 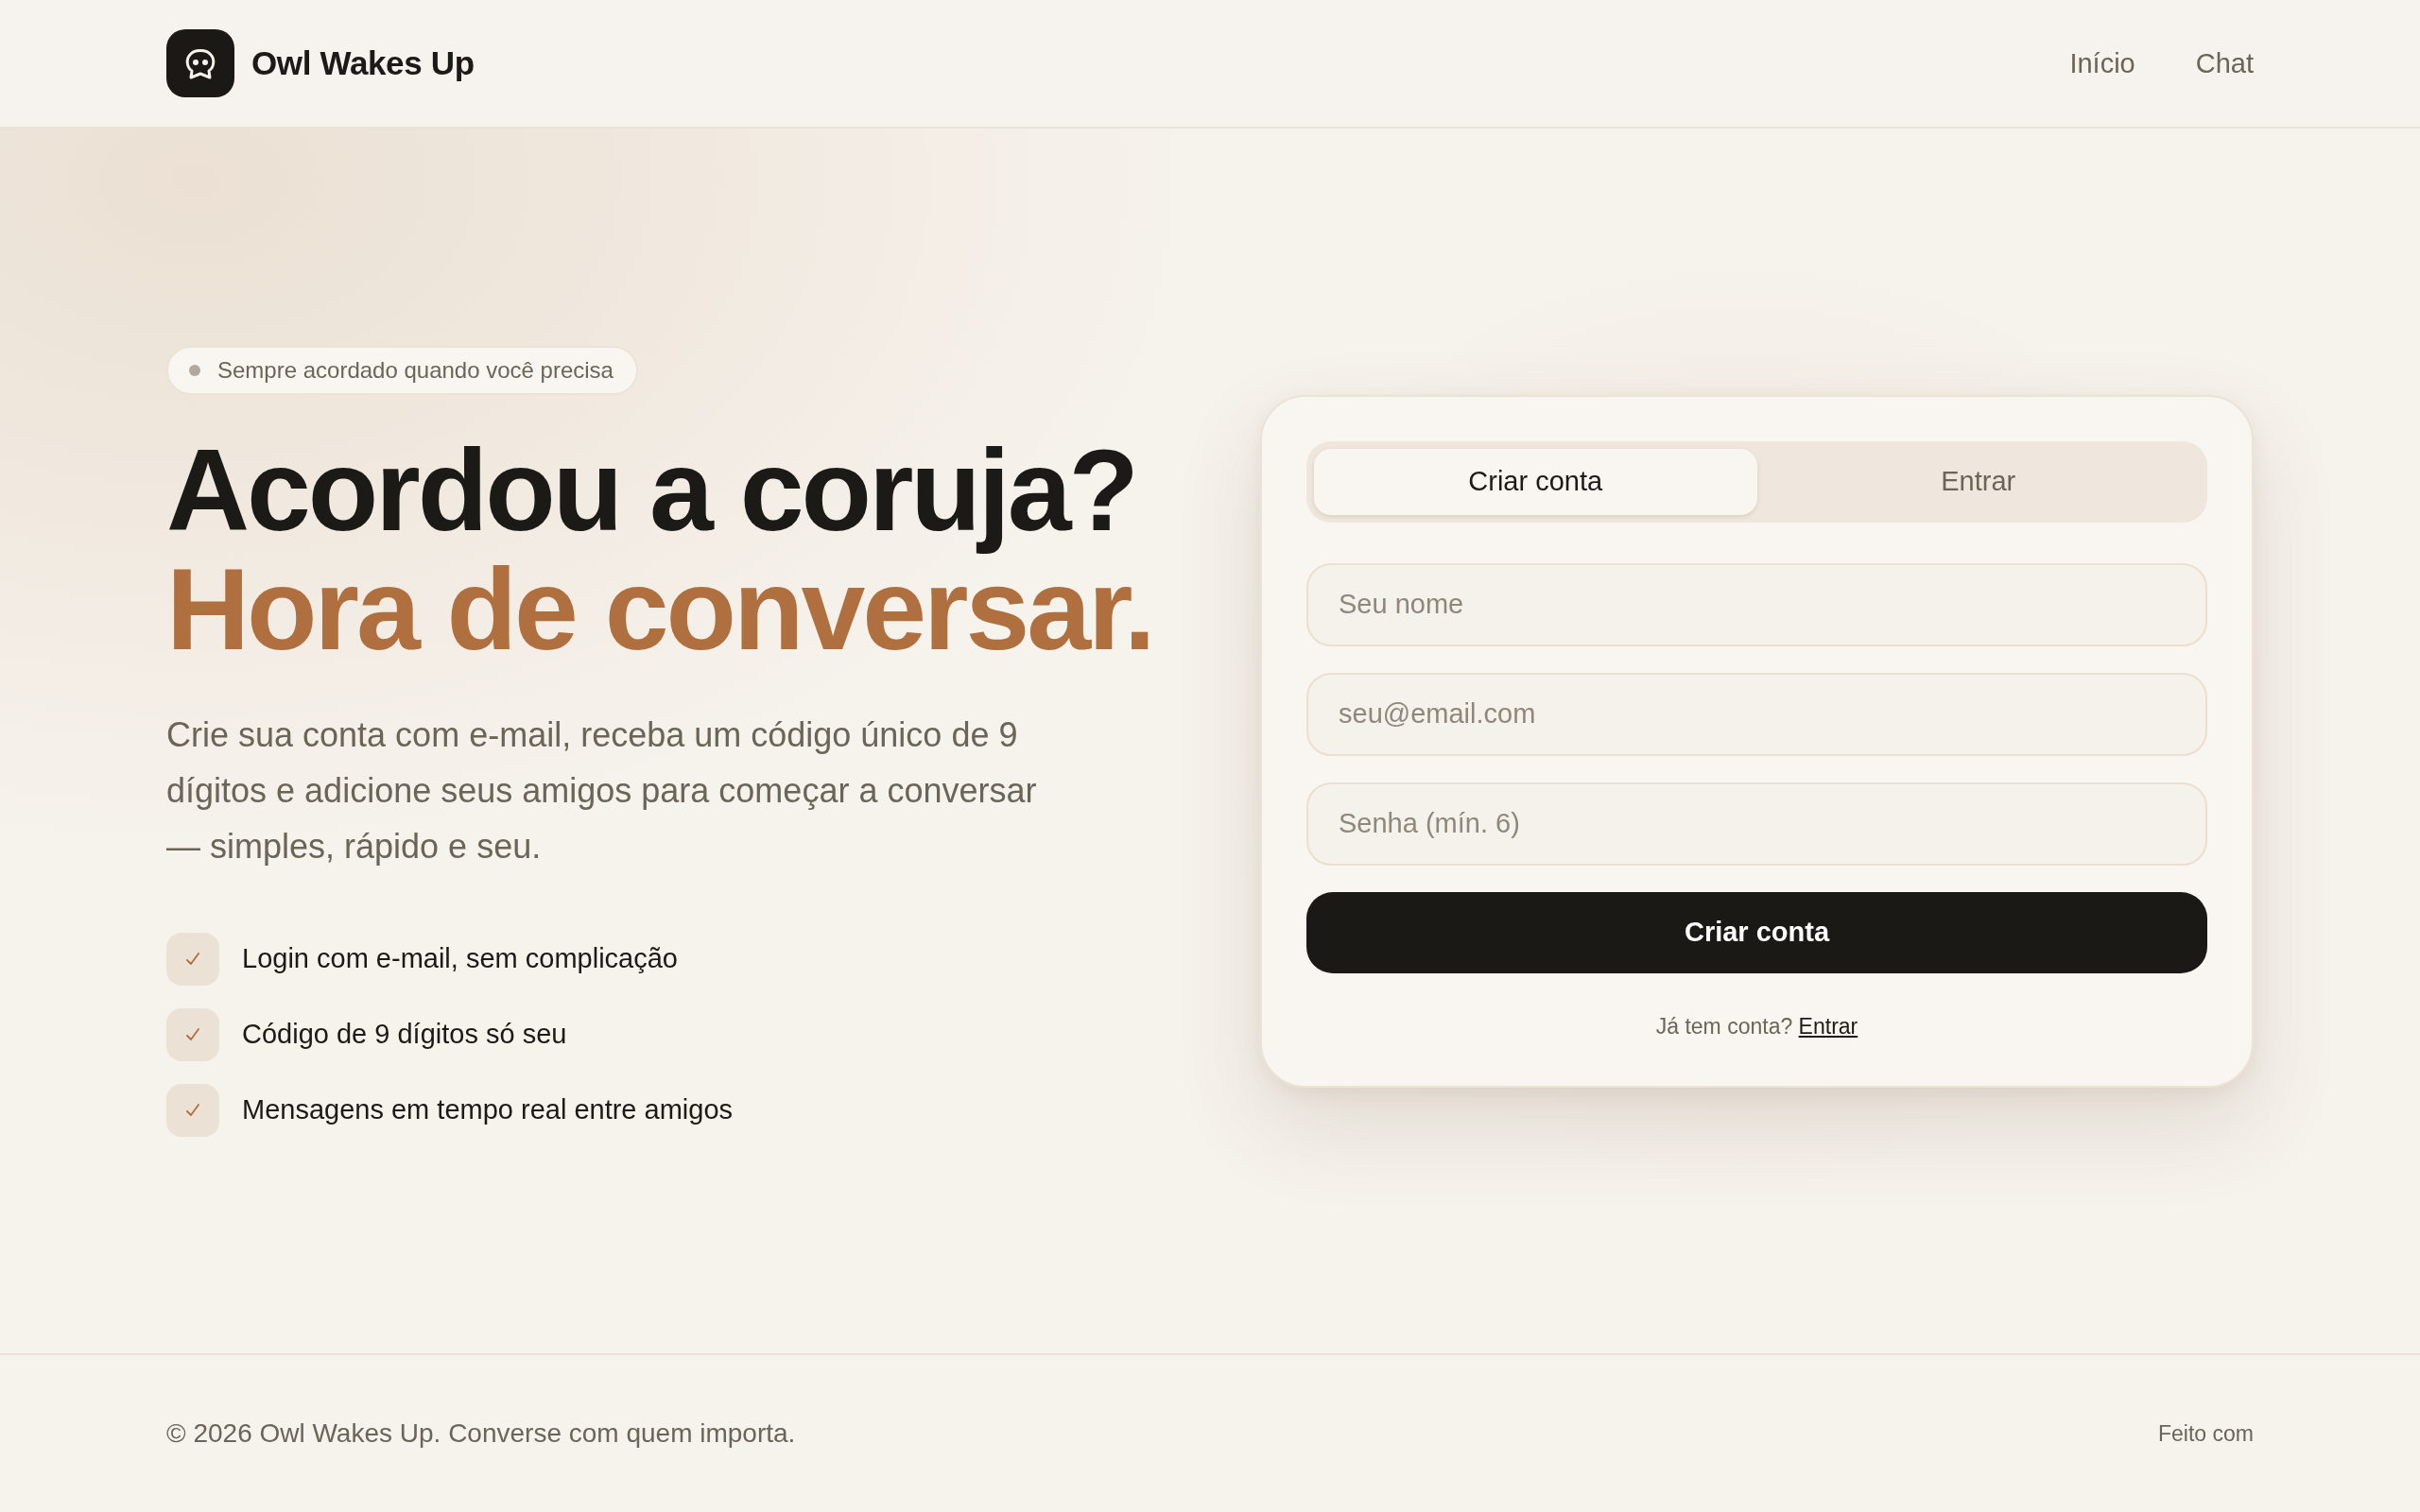 What do you see at coordinates (1757, 932) in the screenshot?
I see `submit-button: Criar conta` at bounding box center [1757, 932].